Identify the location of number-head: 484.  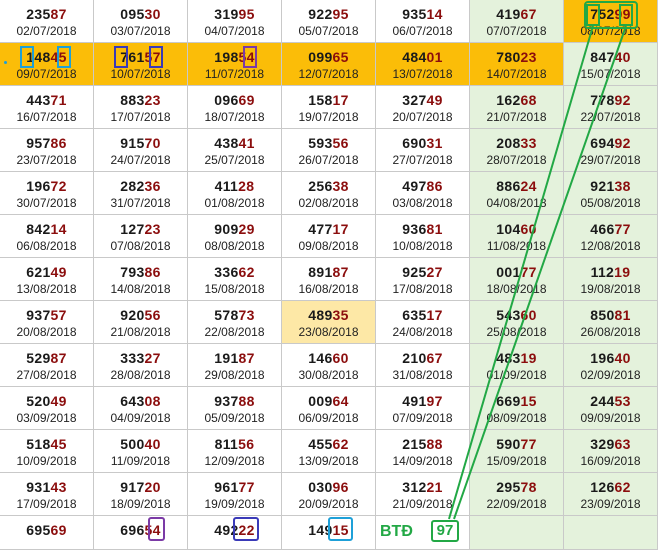
(414, 57).